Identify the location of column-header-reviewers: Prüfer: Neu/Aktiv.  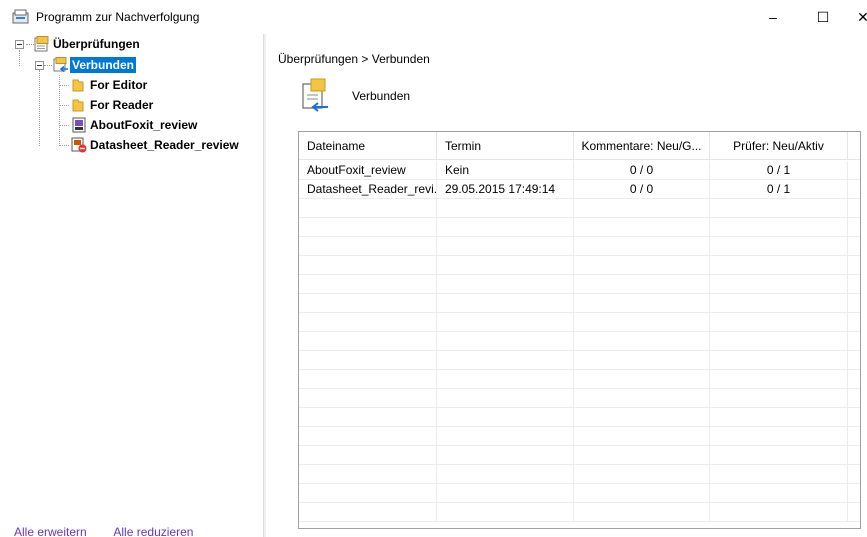
(779, 146).